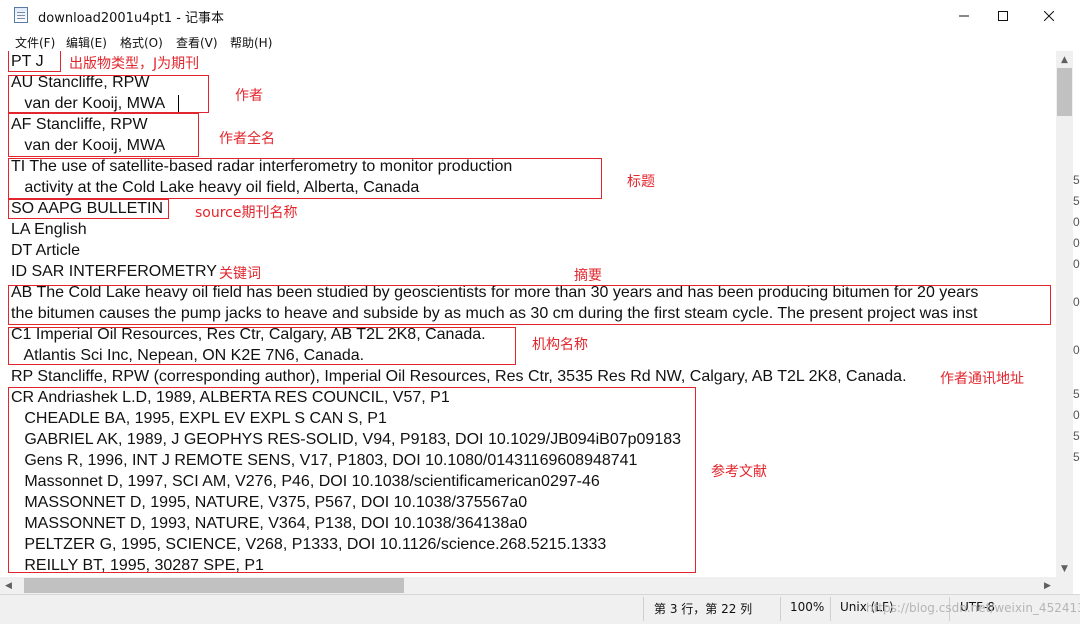  What do you see at coordinates (528, 585) in the screenshot?
I see `horizontal-scrollbar: ◀ ▶` at bounding box center [528, 585].